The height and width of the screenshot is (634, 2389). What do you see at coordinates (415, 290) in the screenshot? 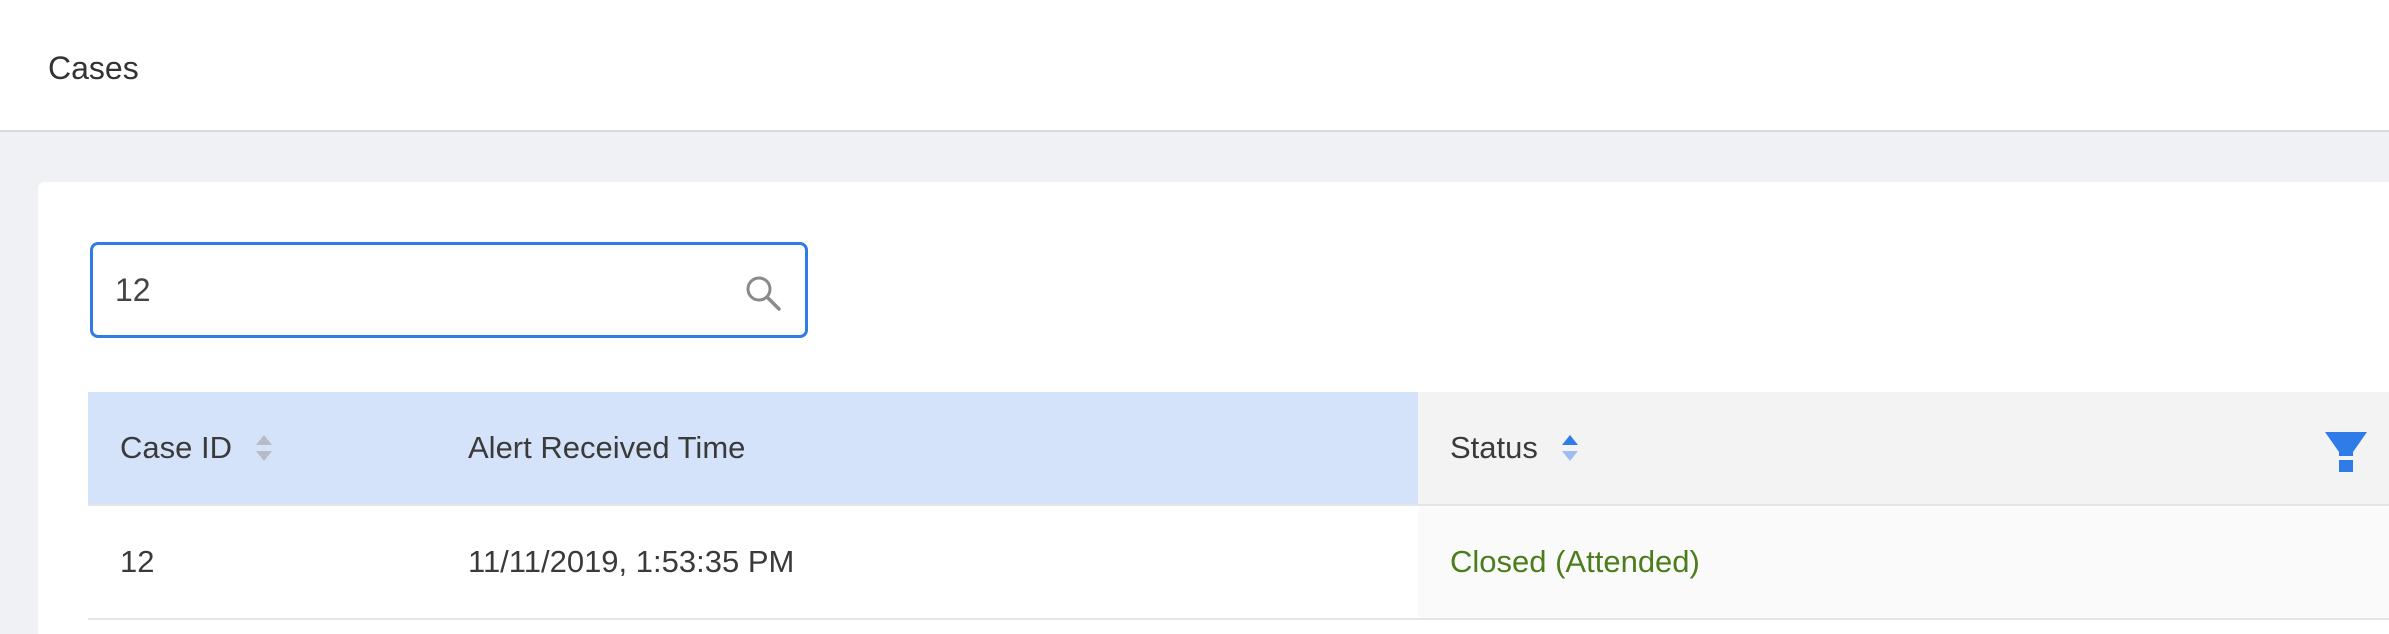
I see `search-input` at bounding box center [415, 290].